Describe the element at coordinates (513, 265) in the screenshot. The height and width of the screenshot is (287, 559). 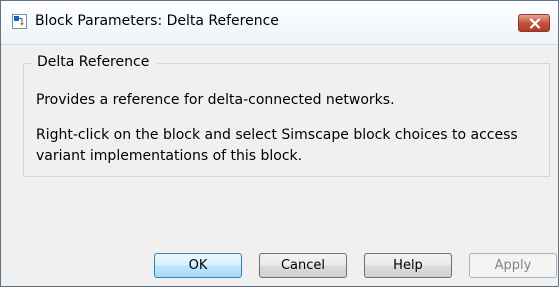
I see `apply-button: Apply` at that location.